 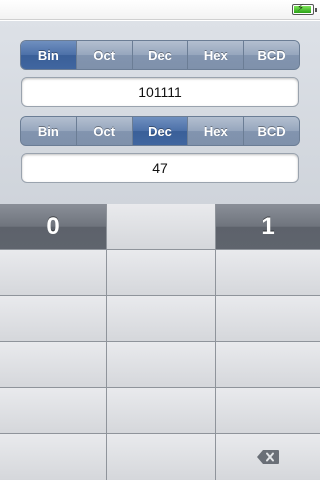 I want to click on input-base-oct: Oct, so click(x=104, y=55).